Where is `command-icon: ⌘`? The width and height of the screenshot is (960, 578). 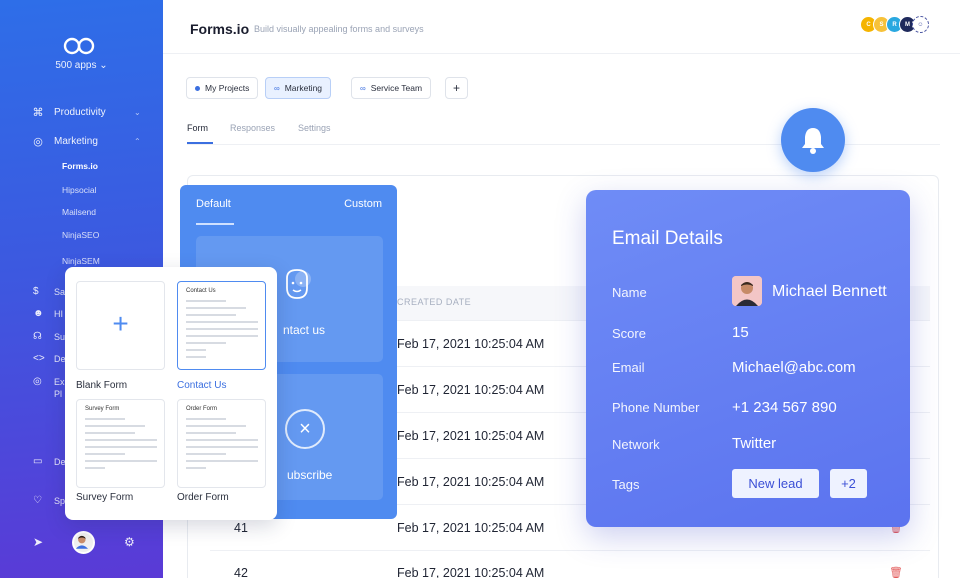 command-icon: ⌘ is located at coordinates (38, 112).